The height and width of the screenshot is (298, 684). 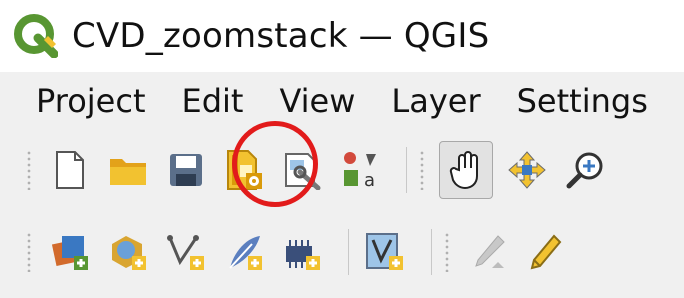 I want to click on toggle-editing-icon, so click(x=546, y=252).